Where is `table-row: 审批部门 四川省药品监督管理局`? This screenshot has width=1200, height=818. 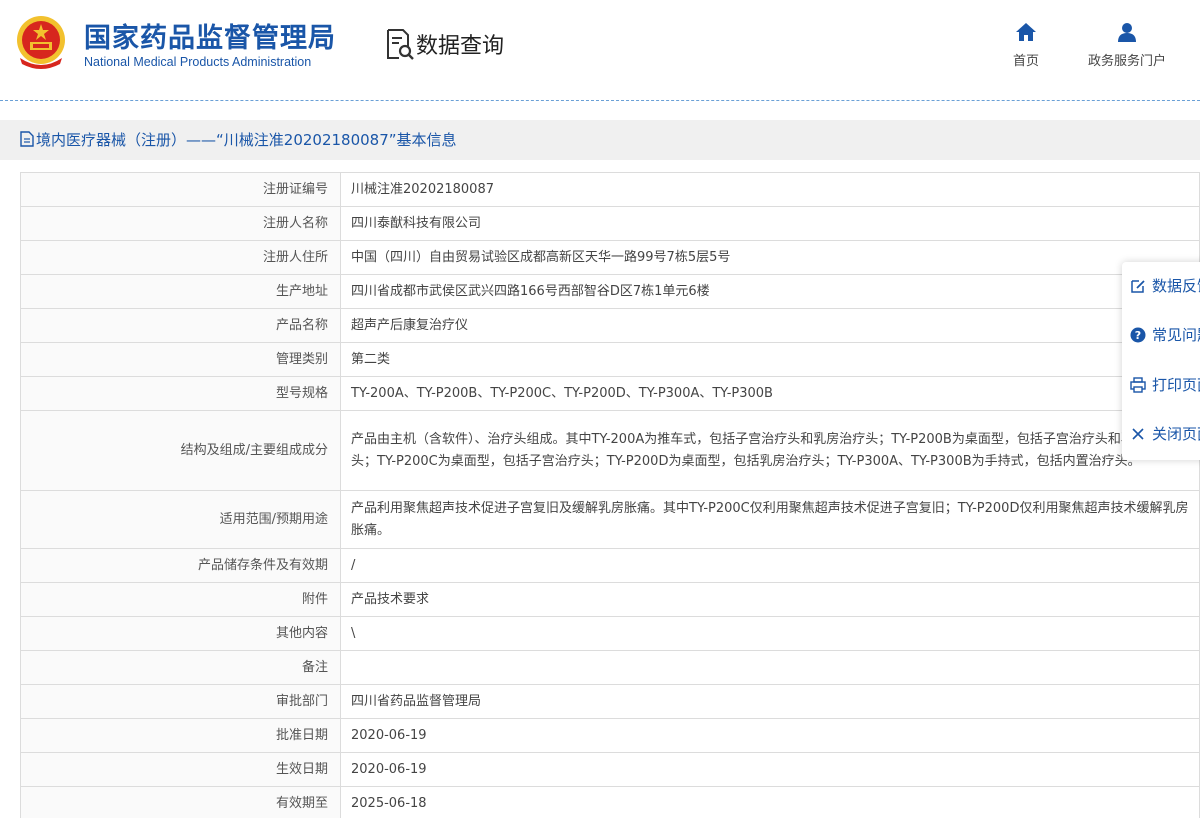
table-row: 审批部门 四川省药品监督管理局 is located at coordinates (610, 701).